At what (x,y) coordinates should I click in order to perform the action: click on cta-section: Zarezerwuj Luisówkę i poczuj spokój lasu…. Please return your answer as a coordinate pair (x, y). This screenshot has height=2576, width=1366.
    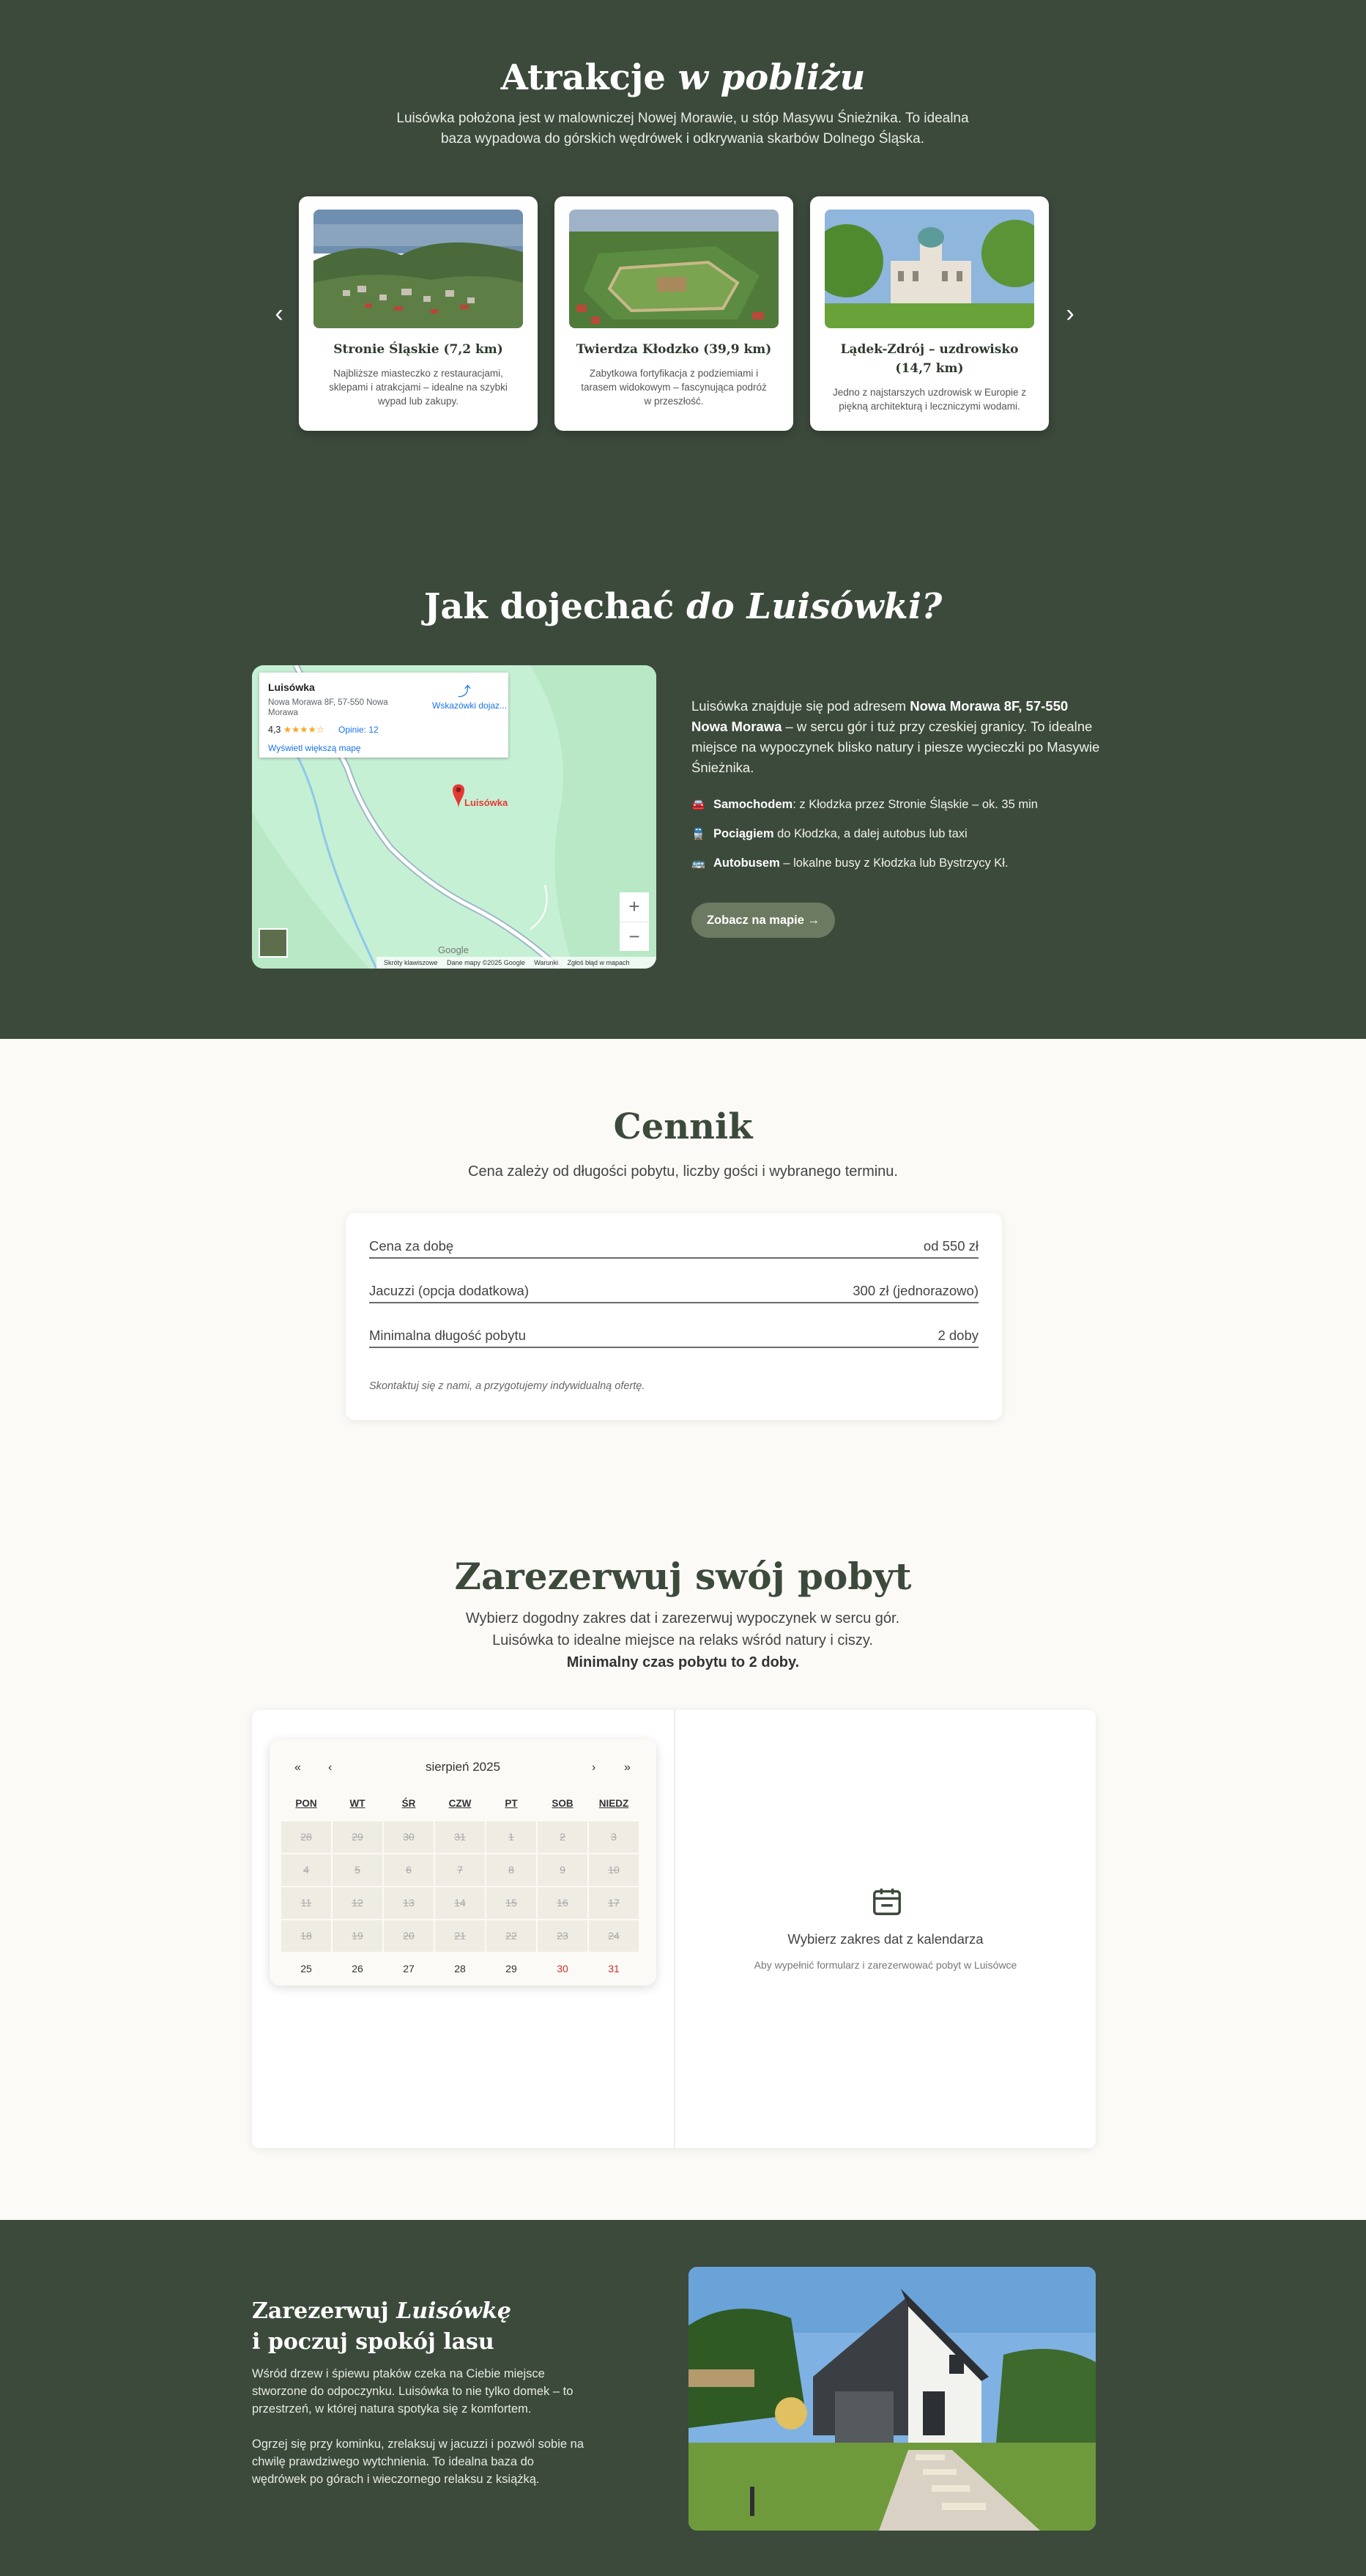
    Looking at the image, I should click on (683, 2398).